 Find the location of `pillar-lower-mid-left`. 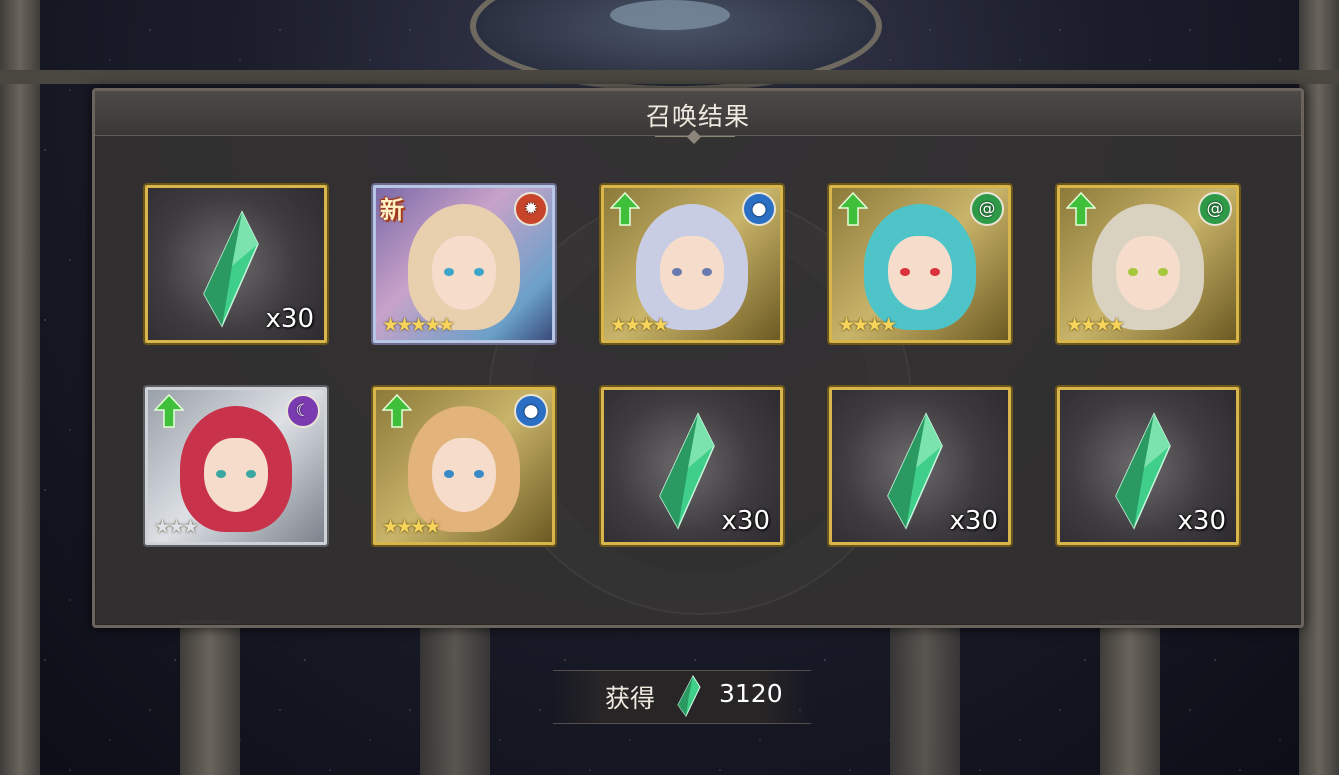

pillar-lower-mid-left is located at coordinates (455, 700).